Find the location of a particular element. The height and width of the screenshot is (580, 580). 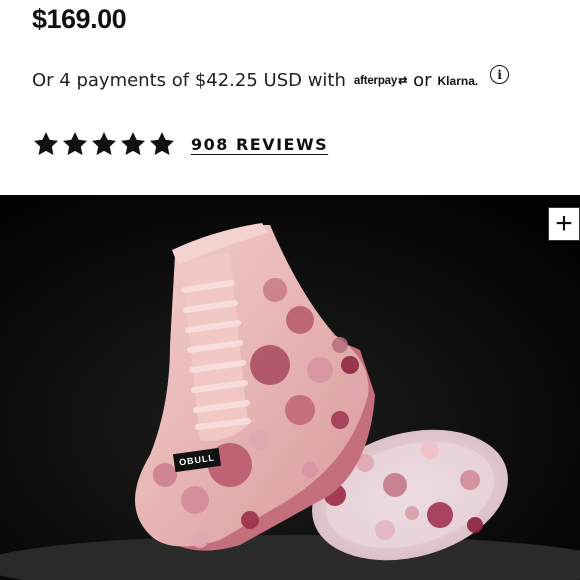

afterpay-logo: afterpay⇄ is located at coordinates (380, 81).